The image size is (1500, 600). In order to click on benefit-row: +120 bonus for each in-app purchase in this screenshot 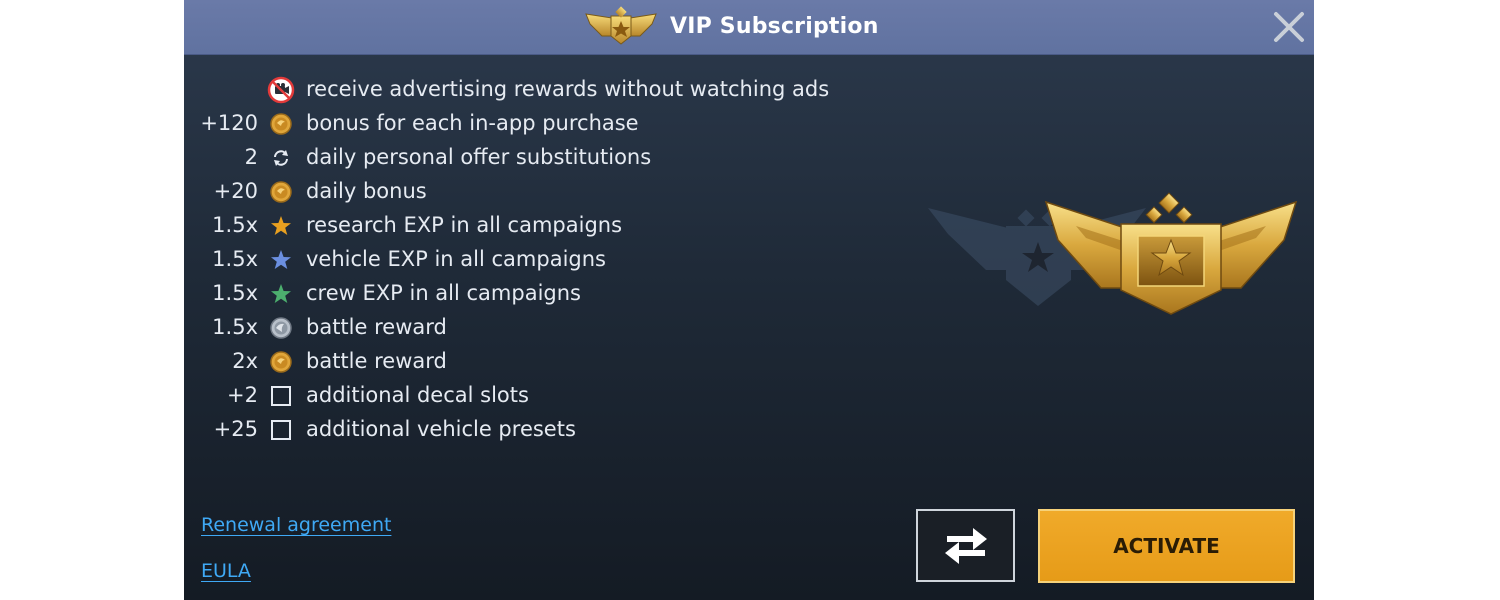, I will do `click(544, 124)`.